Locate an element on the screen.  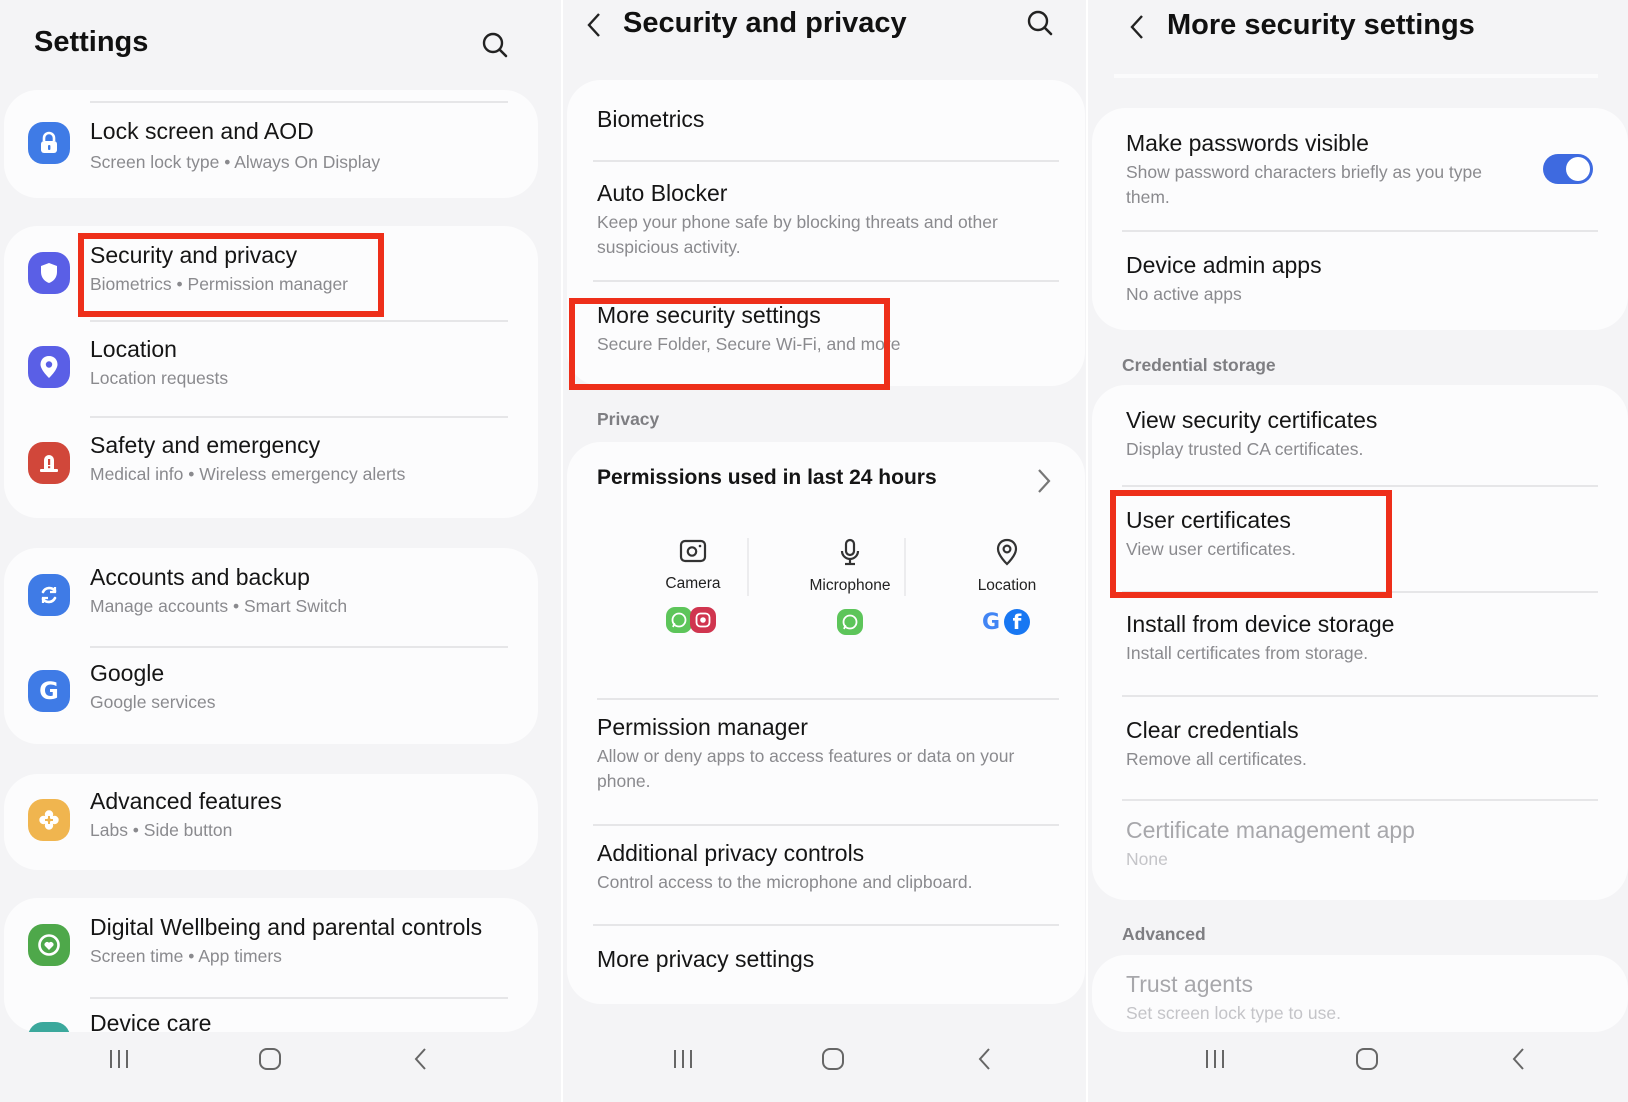
item-title: Security and privacy is located at coordinates (194, 255).